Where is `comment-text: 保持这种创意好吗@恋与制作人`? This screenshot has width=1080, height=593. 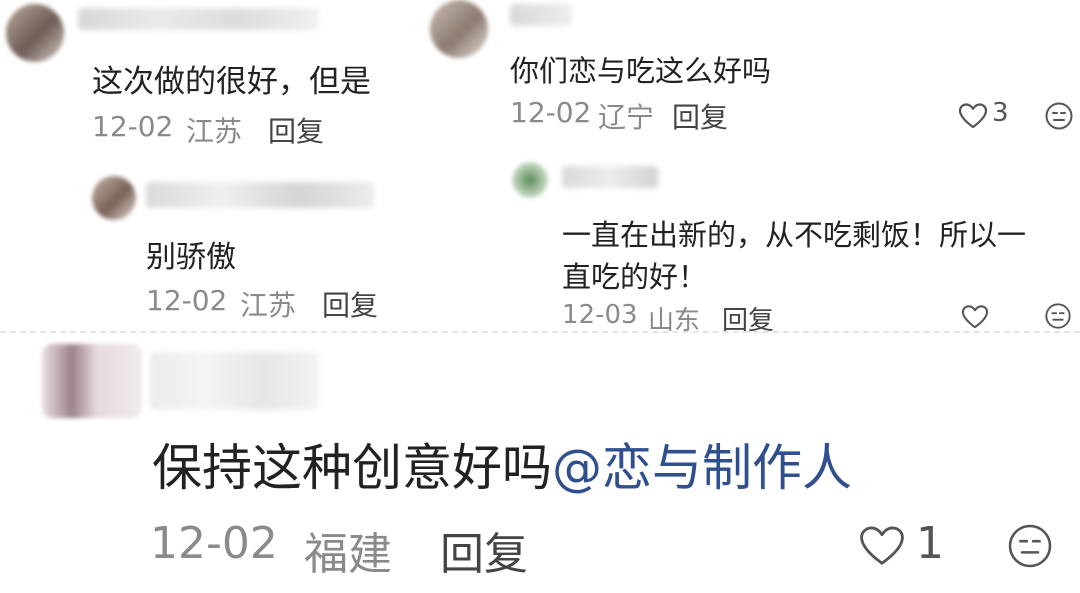 comment-text: 保持这种创意好吗@恋与制作人 is located at coordinates (502, 464).